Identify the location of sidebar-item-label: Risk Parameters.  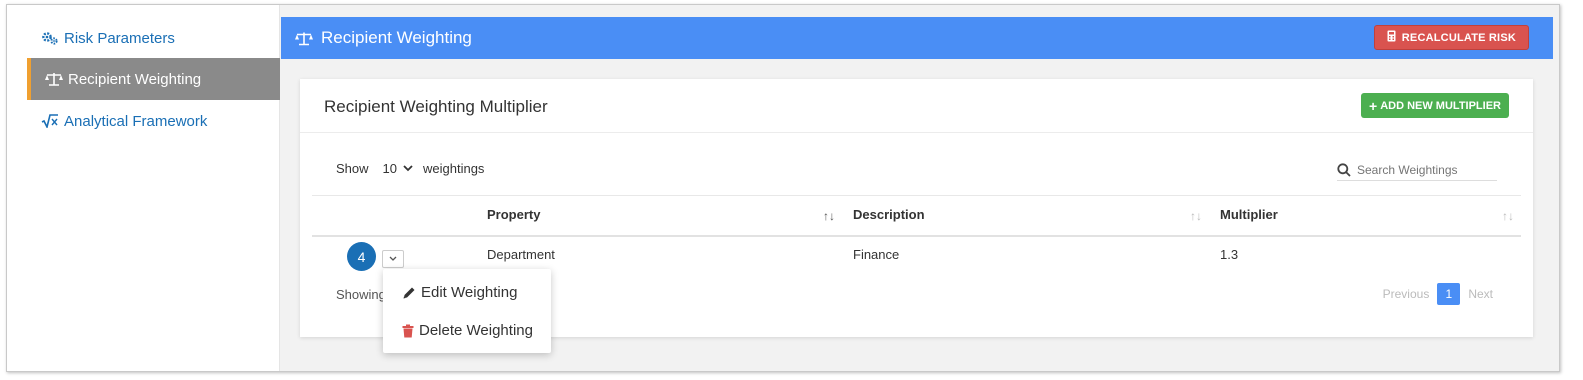
(119, 38).